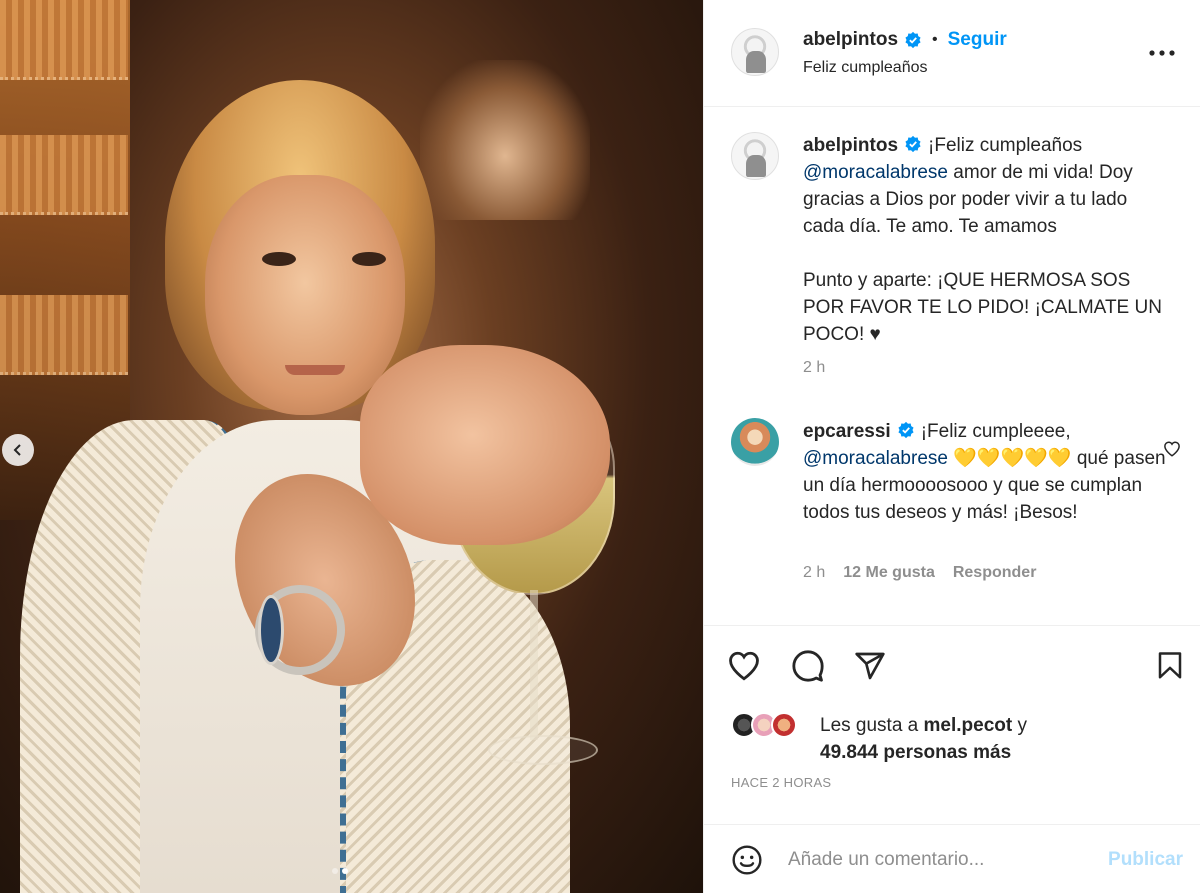 Image resolution: width=1200 pixels, height=893 pixels. I want to click on bookmark-icon, so click(1170, 665).